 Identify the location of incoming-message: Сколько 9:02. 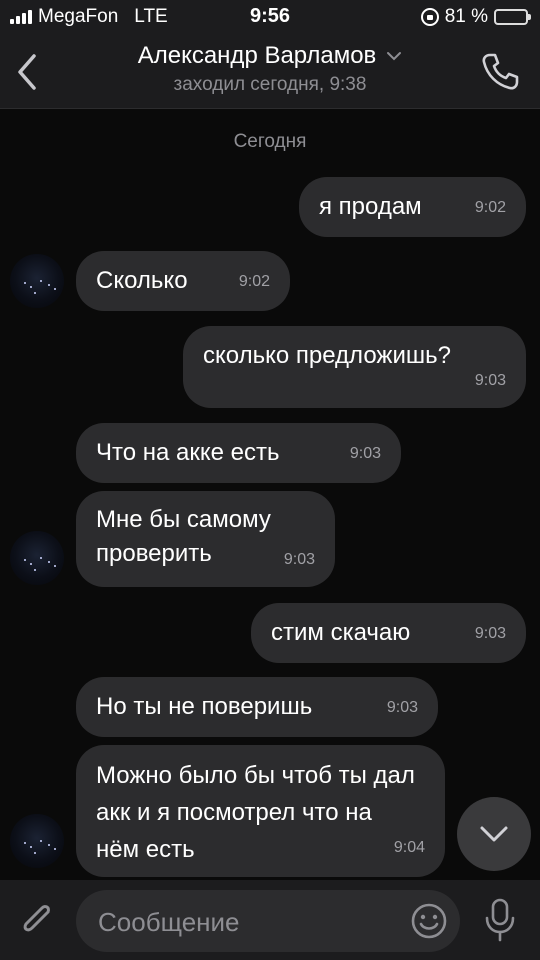
(183, 281).